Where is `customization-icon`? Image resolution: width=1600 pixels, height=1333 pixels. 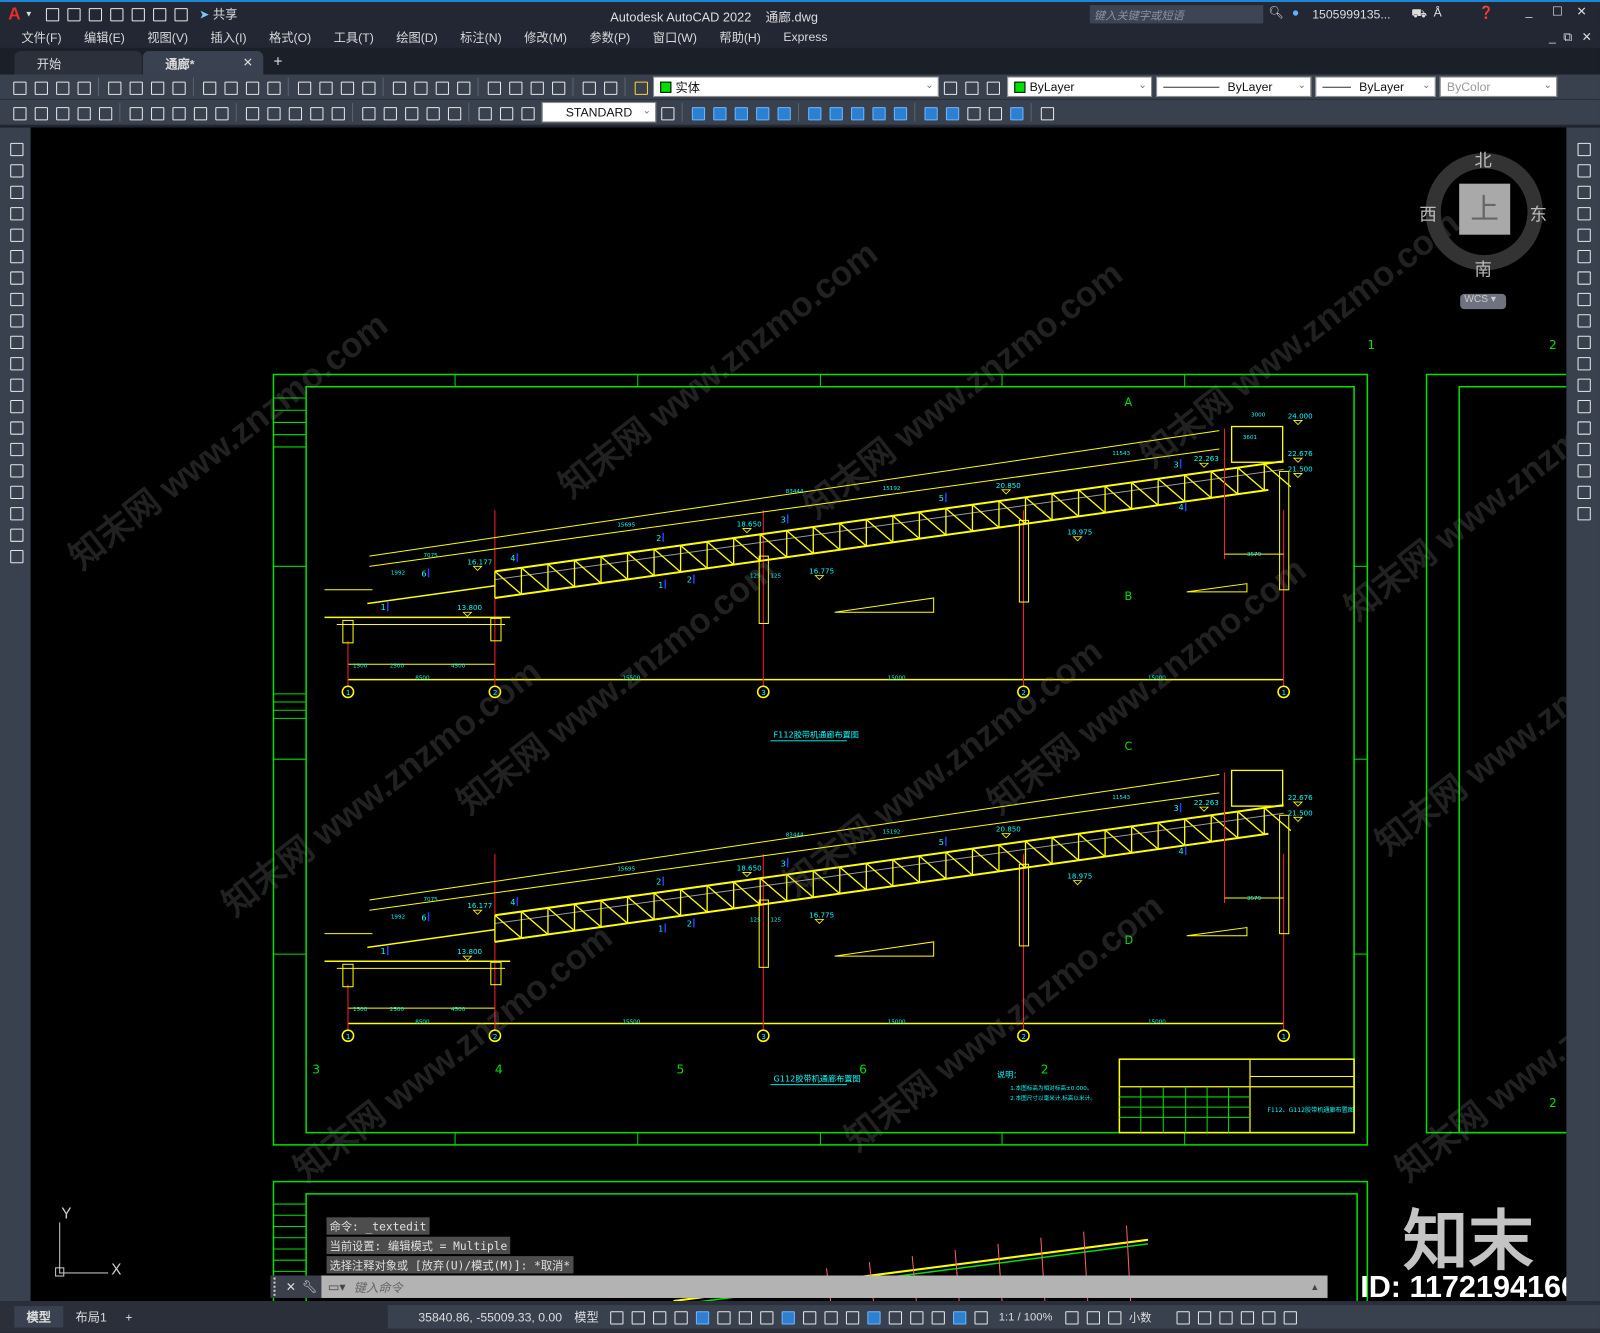
customization-icon is located at coordinates (1289, 1316).